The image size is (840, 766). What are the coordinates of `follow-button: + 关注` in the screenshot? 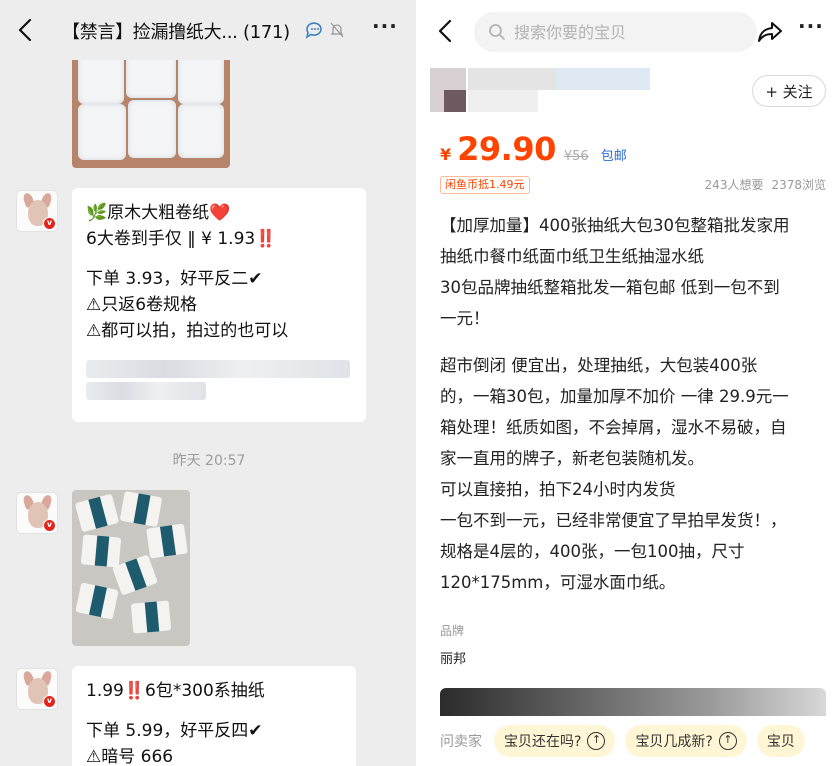 It's located at (789, 91).